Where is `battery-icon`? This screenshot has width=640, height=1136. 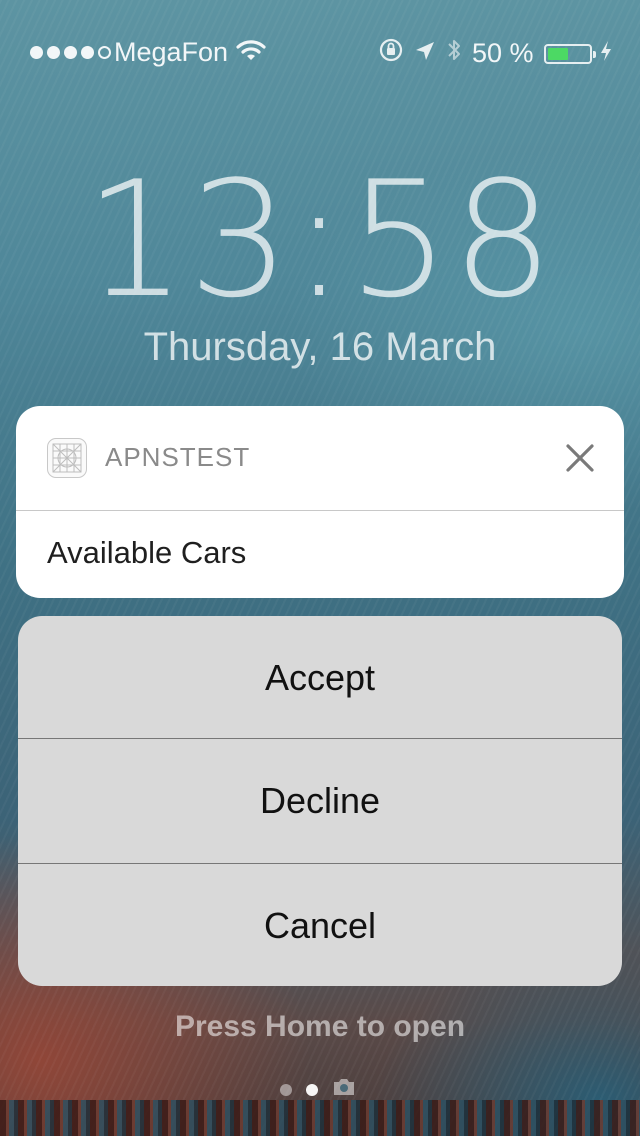 battery-icon is located at coordinates (569, 53).